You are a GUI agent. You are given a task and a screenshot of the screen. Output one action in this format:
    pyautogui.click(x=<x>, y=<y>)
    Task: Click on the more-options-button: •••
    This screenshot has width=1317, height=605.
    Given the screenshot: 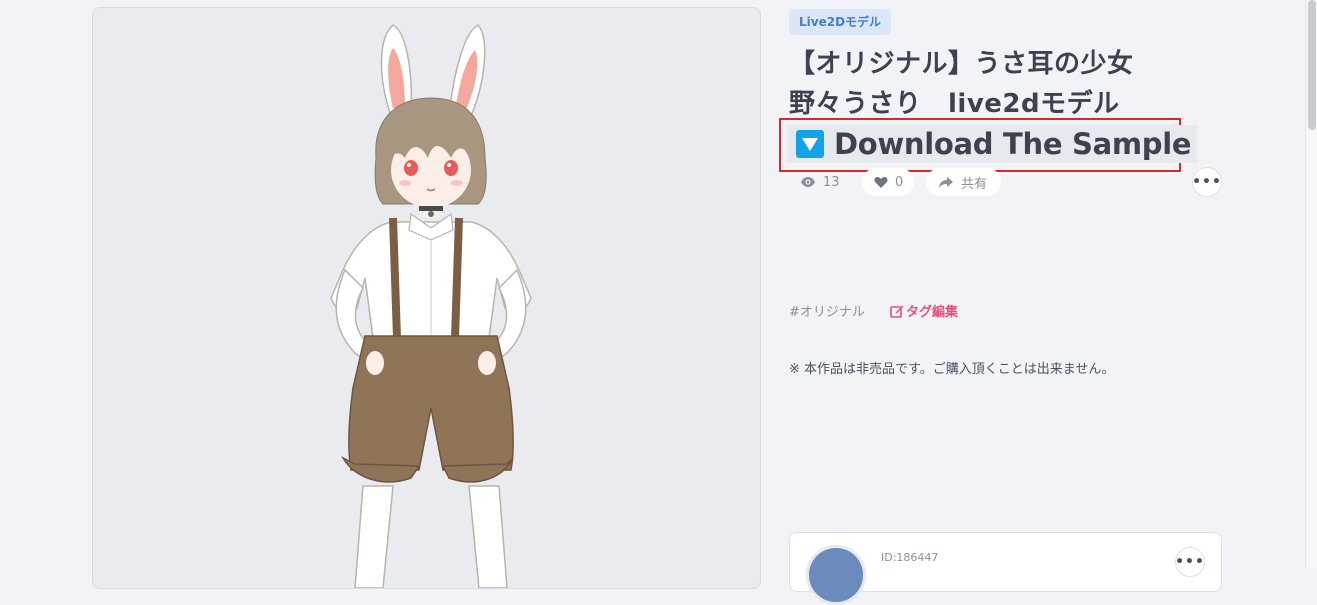 What is the action you would take?
    pyautogui.click(x=1207, y=182)
    